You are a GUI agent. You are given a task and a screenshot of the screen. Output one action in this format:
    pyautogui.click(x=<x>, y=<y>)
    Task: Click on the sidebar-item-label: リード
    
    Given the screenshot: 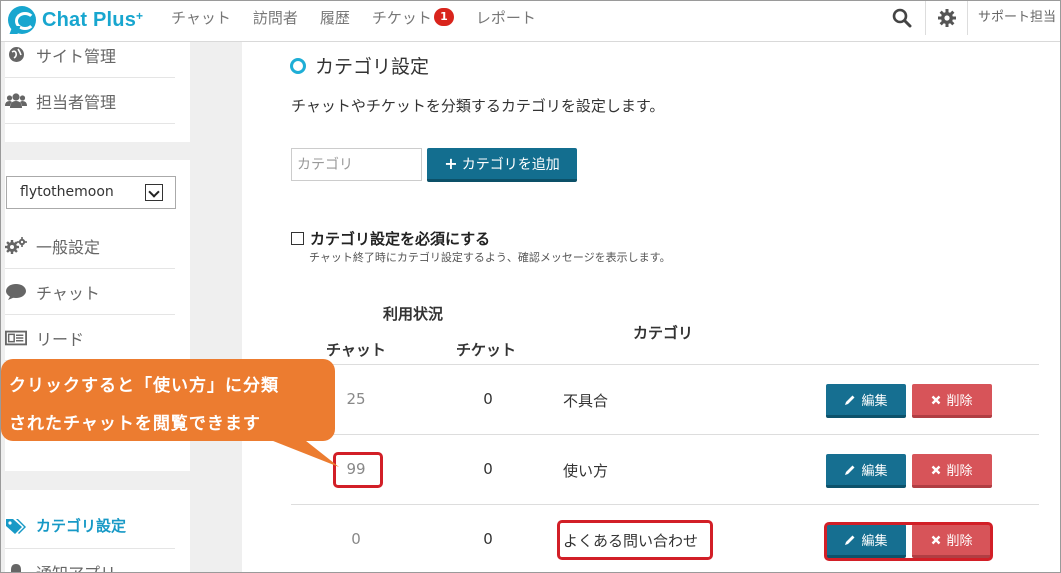 What is the action you would take?
    pyautogui.click(x=60, y=339)
    